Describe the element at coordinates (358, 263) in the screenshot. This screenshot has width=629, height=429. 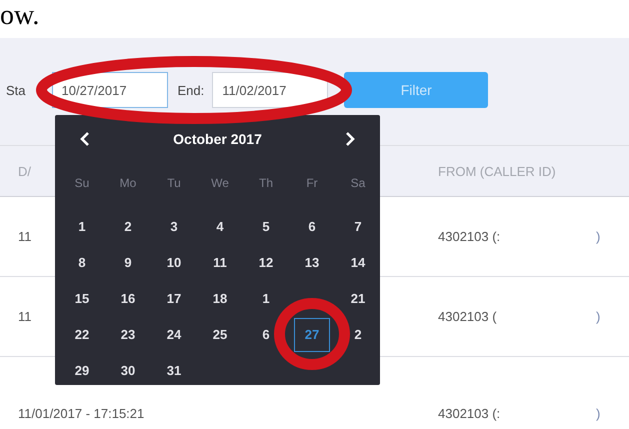
I see `calendar-day: 14` at that location.